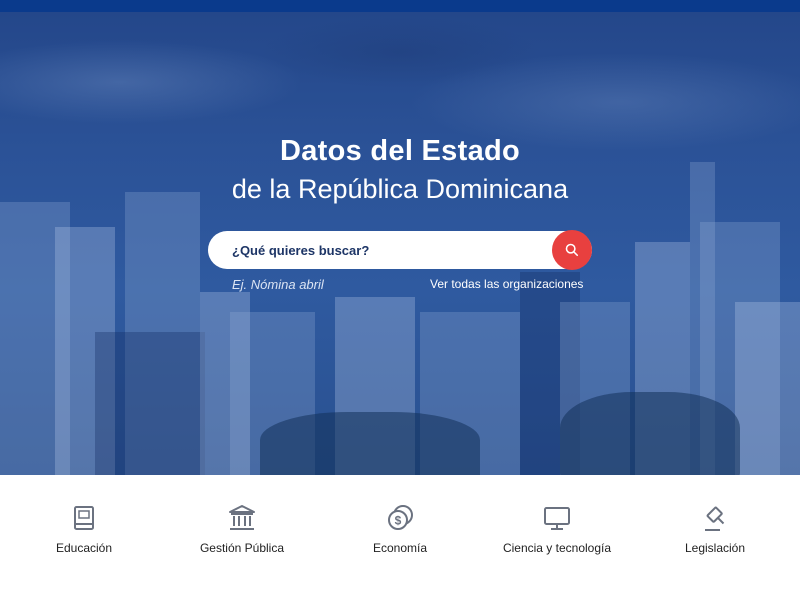 This screenshot has height=600, width=800. I want to click on search-icon, so click(572, 250).